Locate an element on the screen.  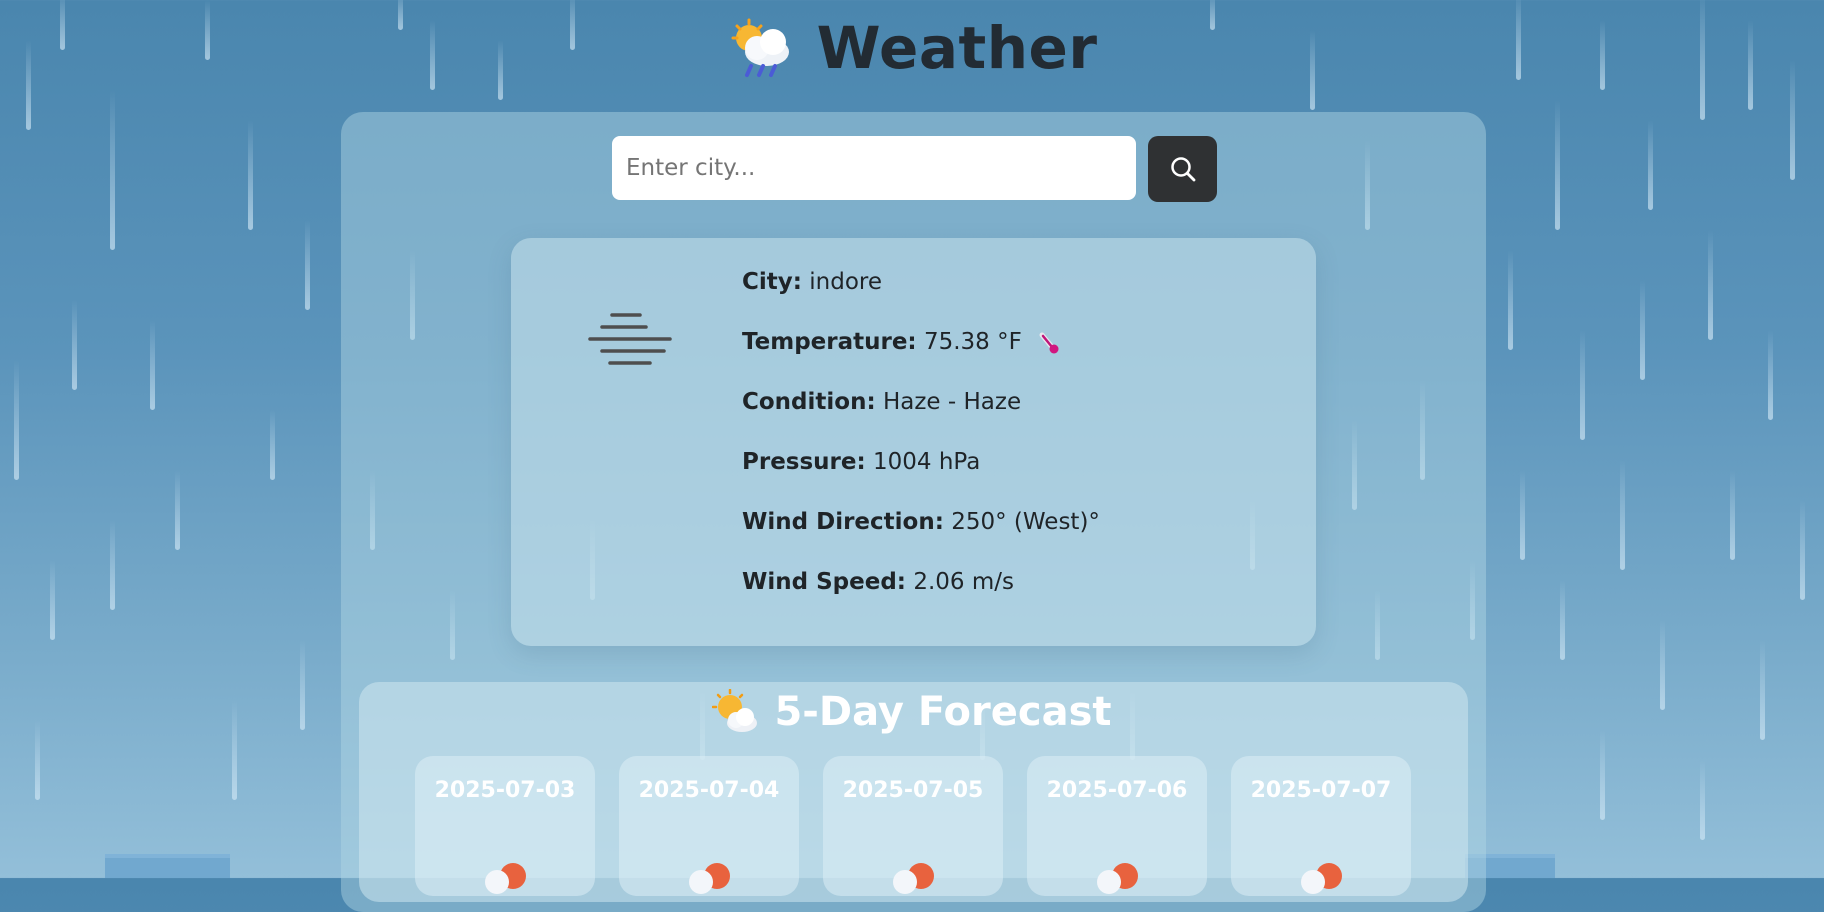
search-button is located at coordinates (1182, 169).